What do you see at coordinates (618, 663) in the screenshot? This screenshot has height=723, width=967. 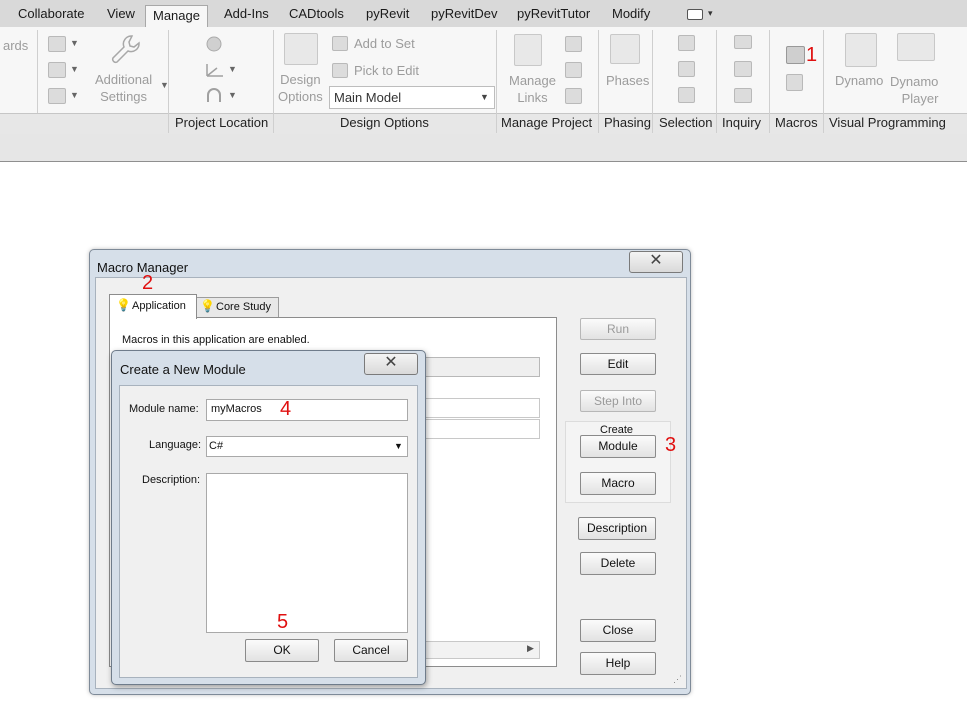 I see `help-button: Help` at bounding box center [618, 663].